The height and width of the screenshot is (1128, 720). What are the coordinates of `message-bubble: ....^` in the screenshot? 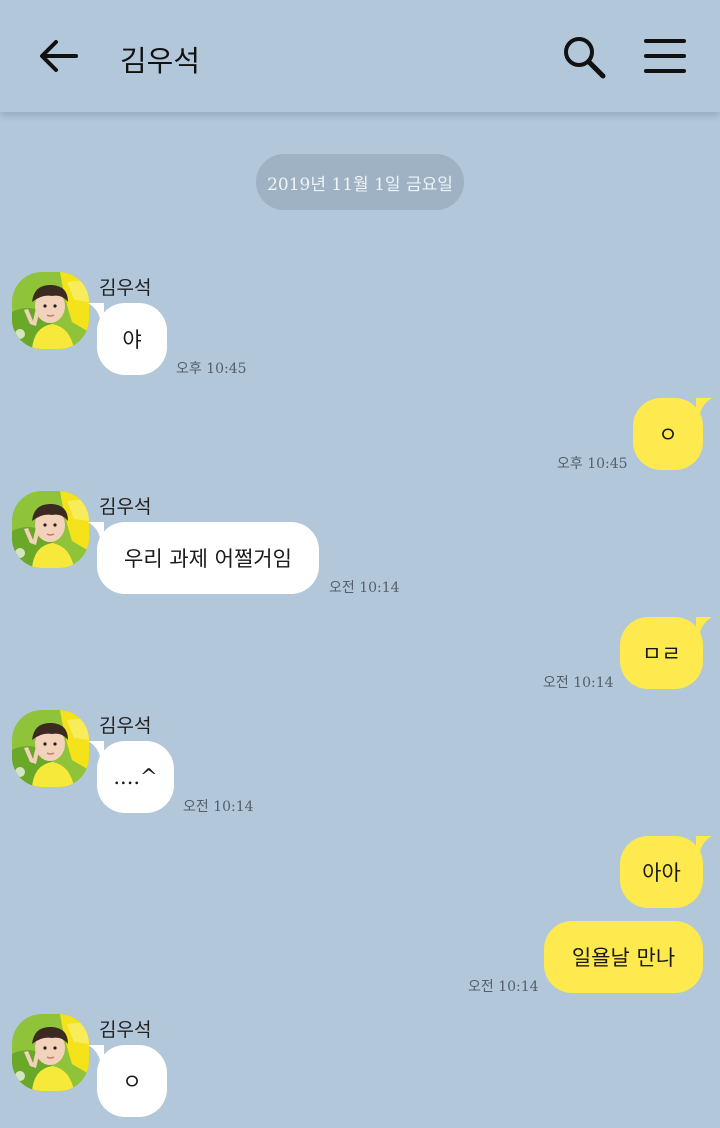 It's located at (135, 777).